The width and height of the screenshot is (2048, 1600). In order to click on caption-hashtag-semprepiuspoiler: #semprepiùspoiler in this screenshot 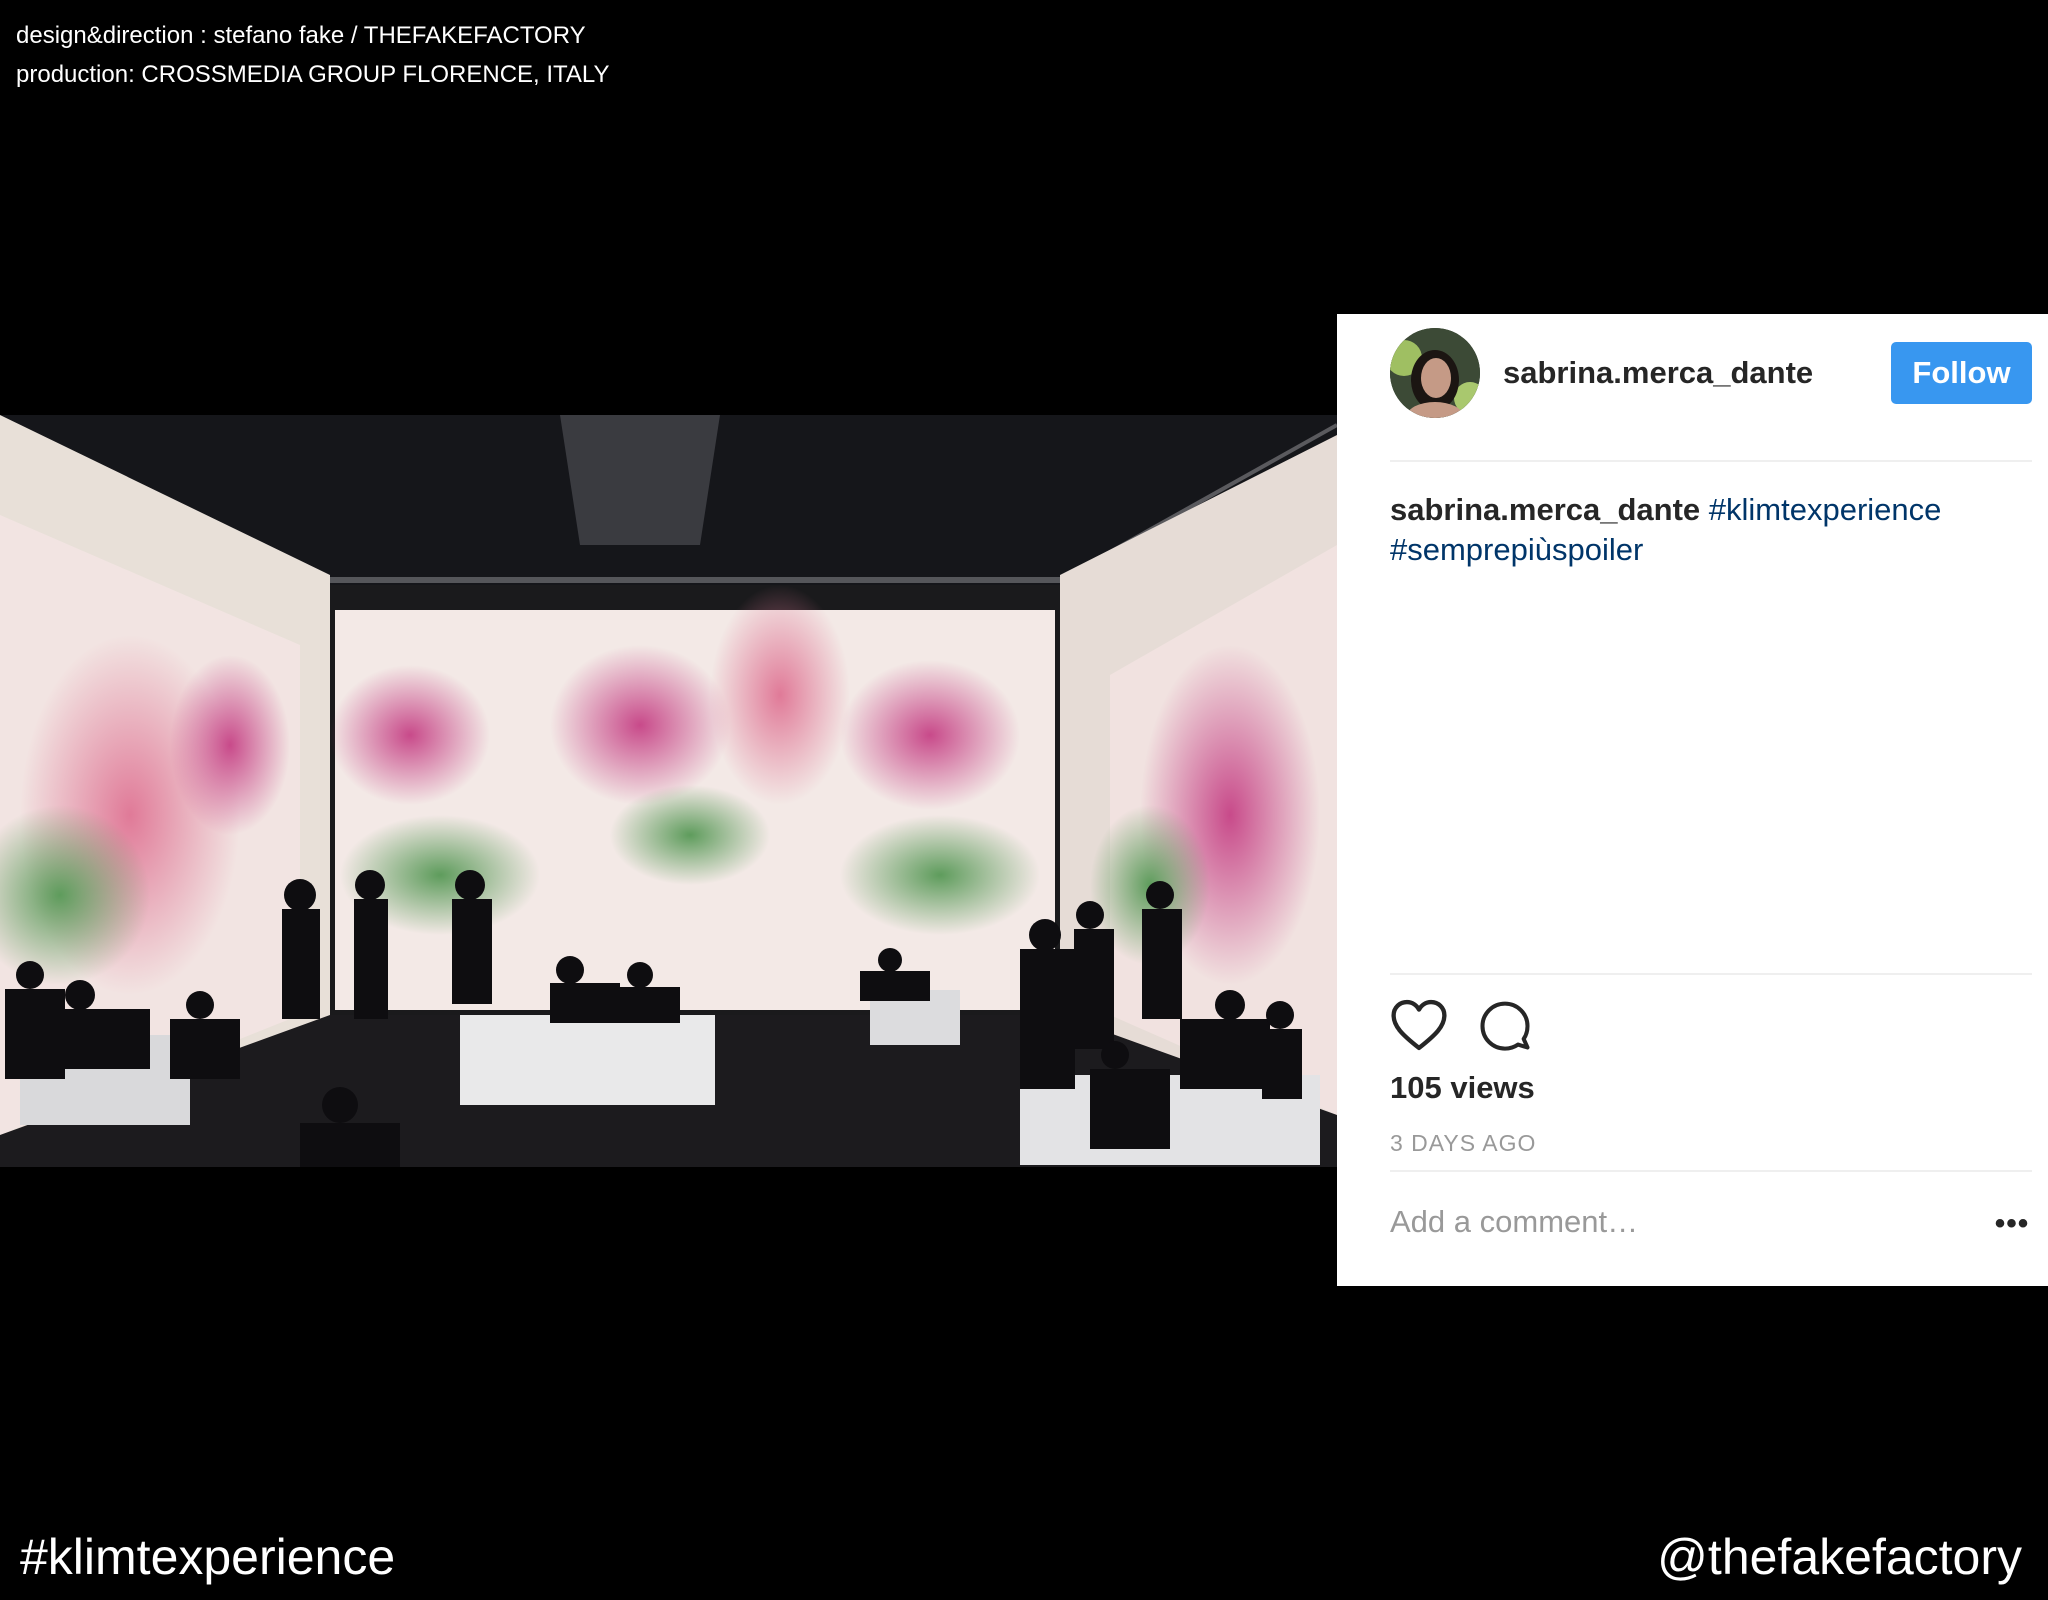, I will do `click(1516, 549)`.